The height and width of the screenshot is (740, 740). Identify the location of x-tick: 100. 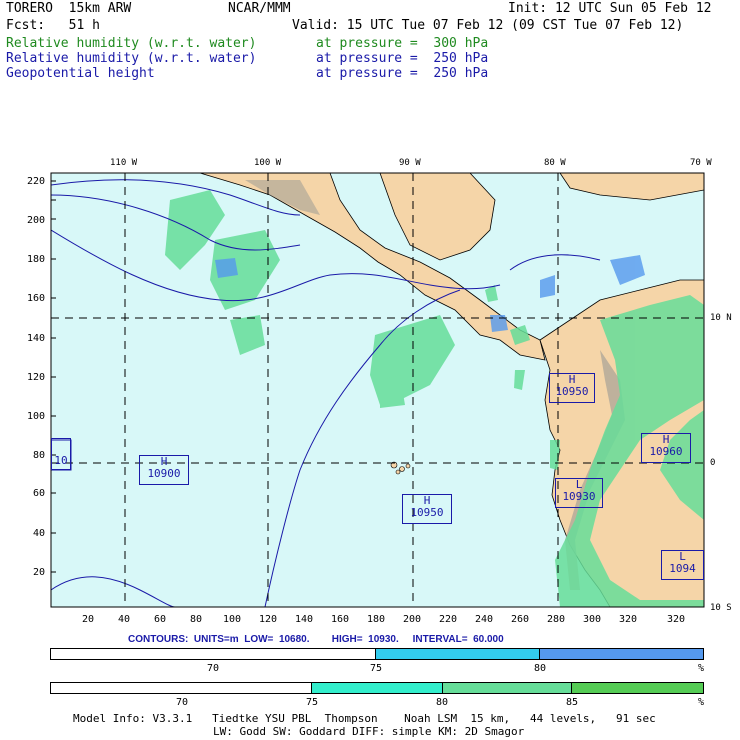
(232, 619).